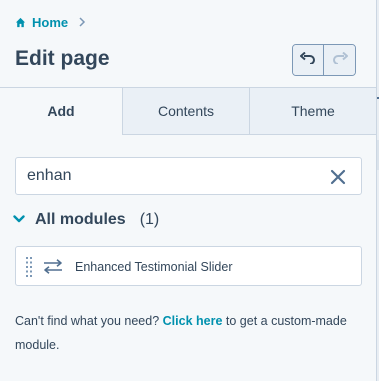 The image size is (379, 381). What do you see at coordinates (82, 22) in the screenshot?
I see `chevron-right-icon` at bounding box center [82, 22].